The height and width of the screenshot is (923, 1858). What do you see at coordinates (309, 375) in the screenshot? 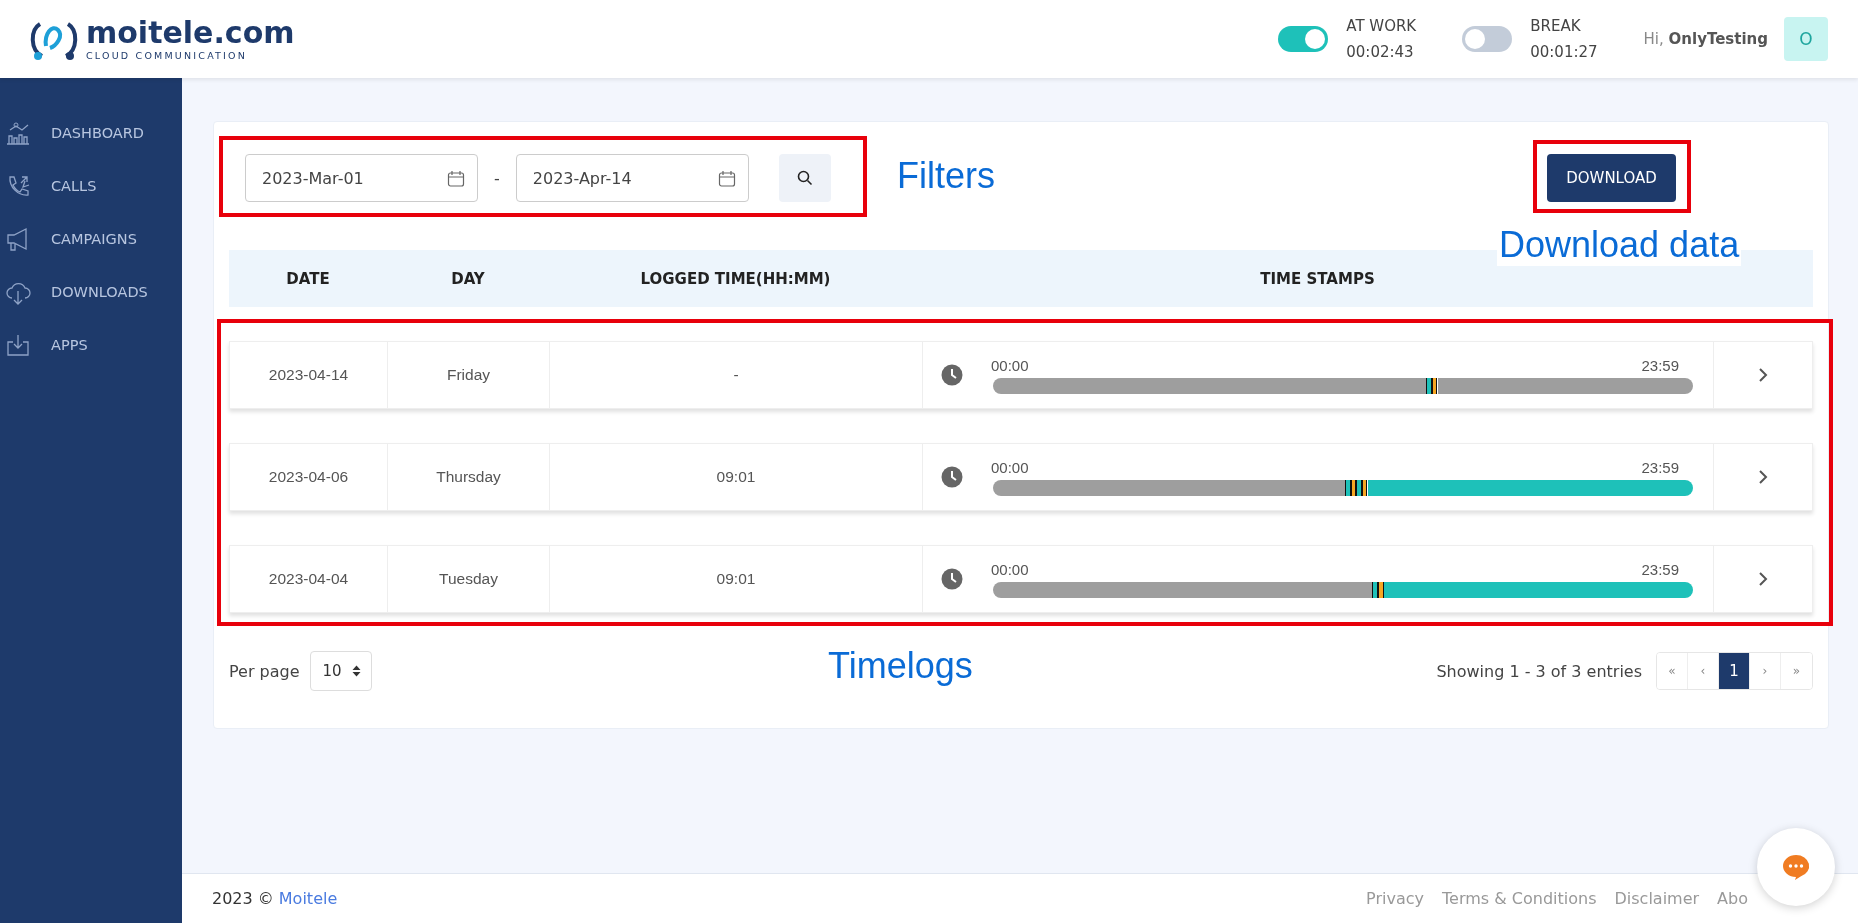
I see `table-cell: 2023-04-14` at bounding box center [309, 375].